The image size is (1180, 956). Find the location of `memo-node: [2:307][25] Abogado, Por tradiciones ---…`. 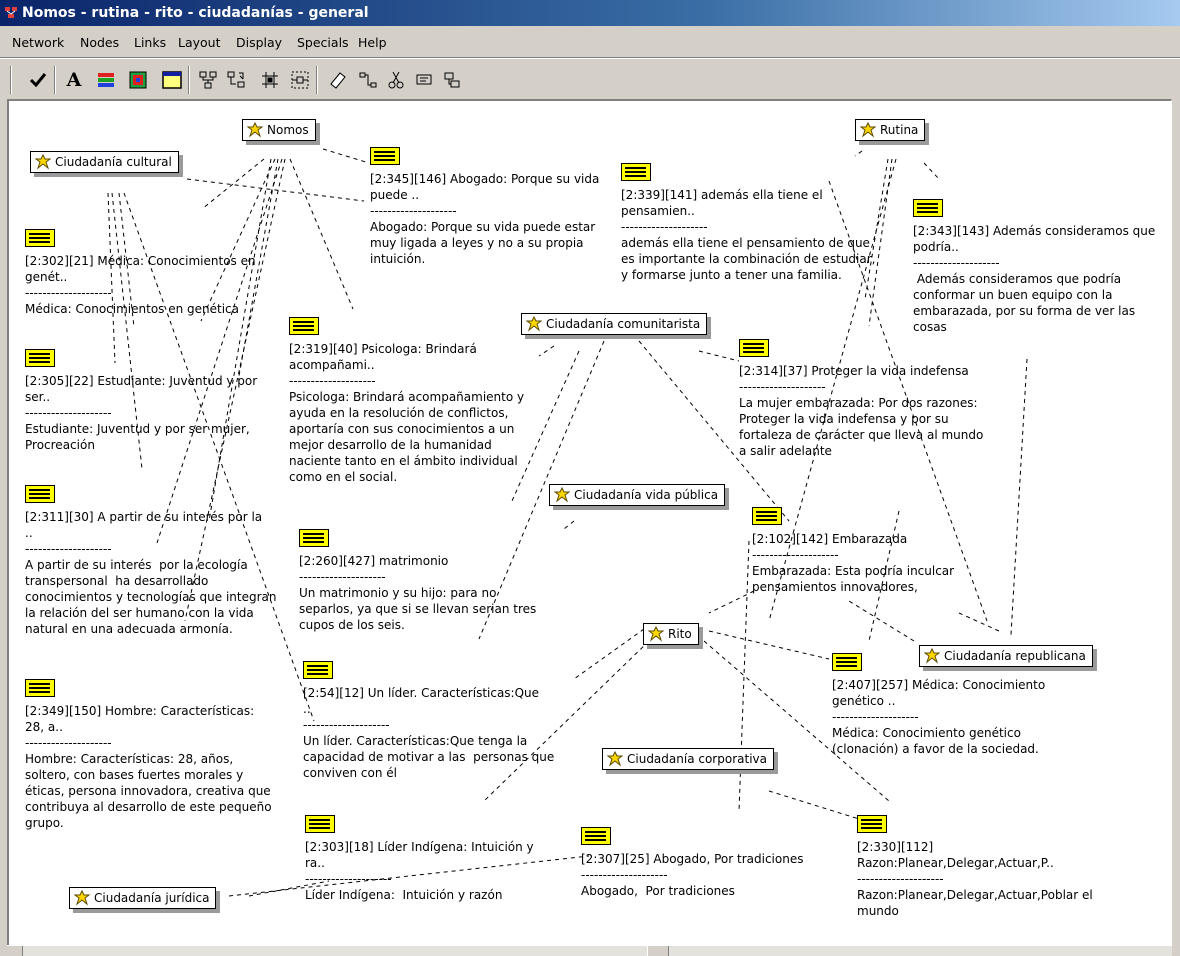

memo-node: [2:307][25] Abogado, Por tradiciones ---… is located at coordinates (692, 863).